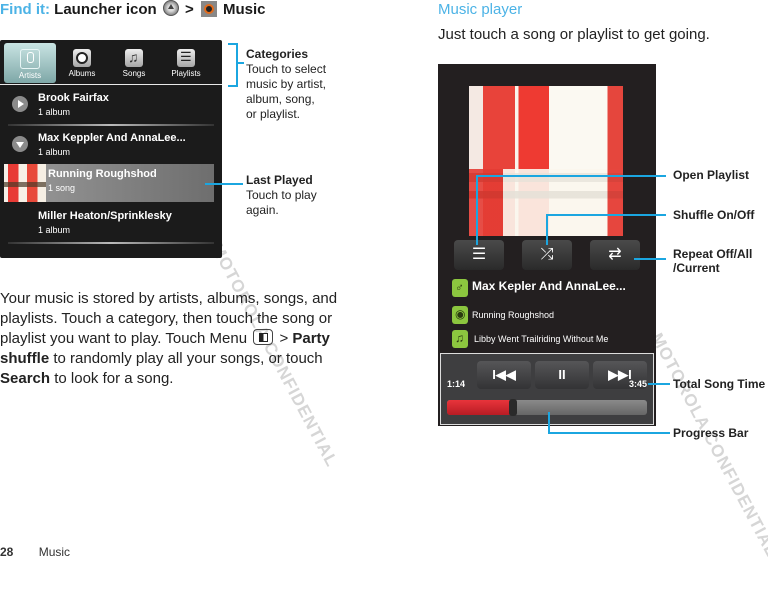 The image size is (768, 599). I want to click on previous-icon: I◀◀, so click(504, 374).